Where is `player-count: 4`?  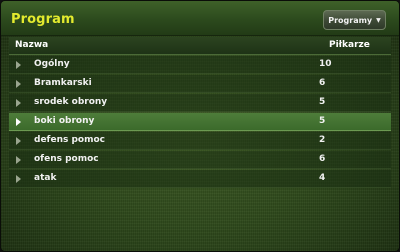 player-count: 4 is located at coordinates (322, 178).